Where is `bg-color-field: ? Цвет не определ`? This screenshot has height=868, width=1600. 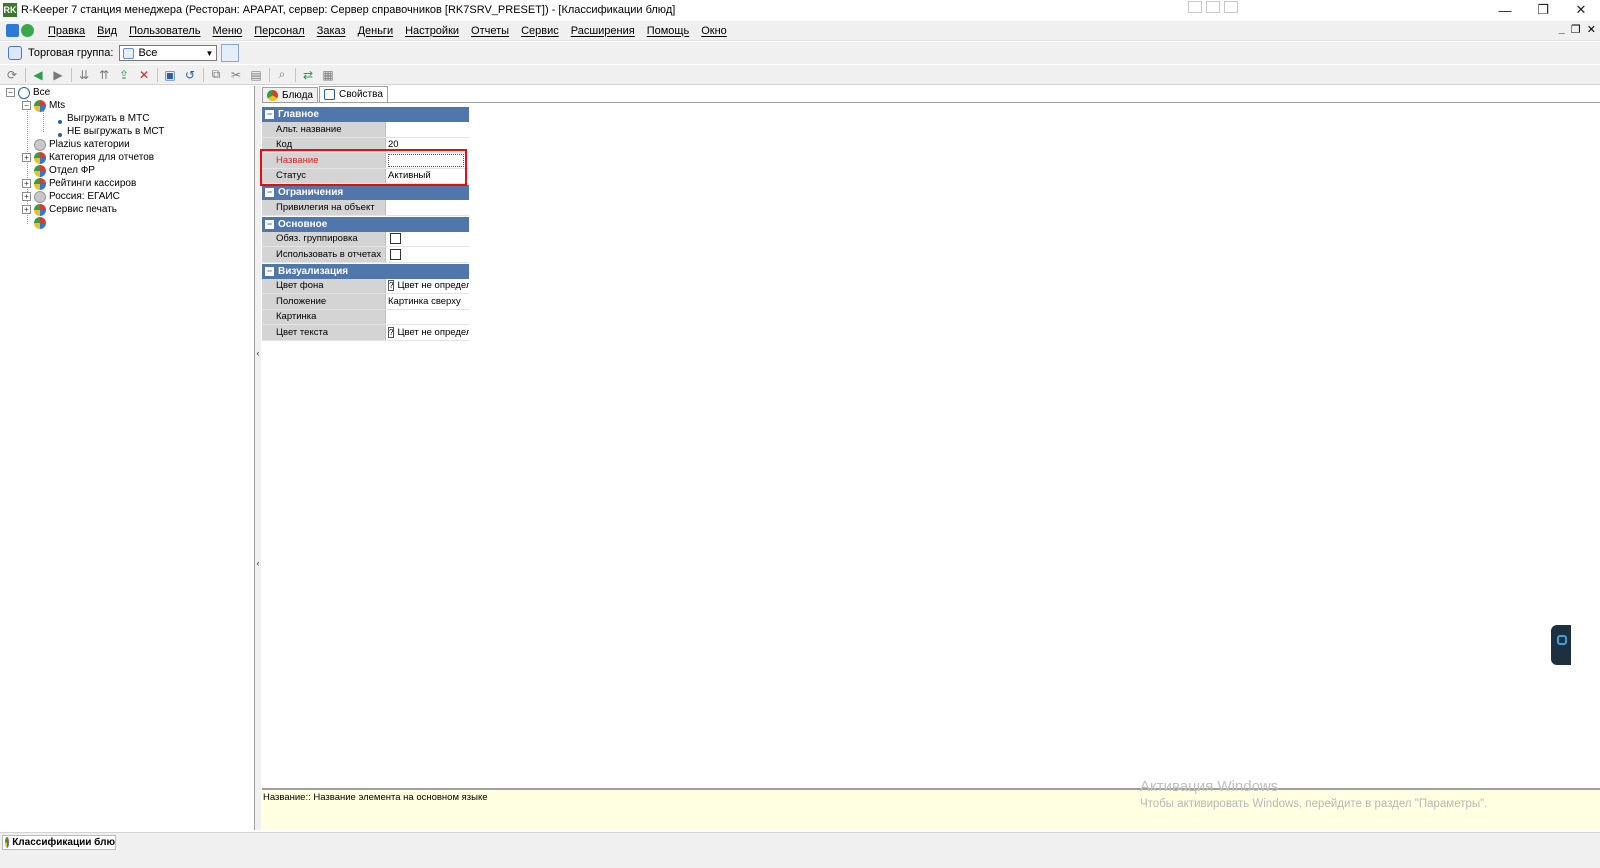
bg-color-field: ? Цвет не определ is located at coordinates (427, 285).